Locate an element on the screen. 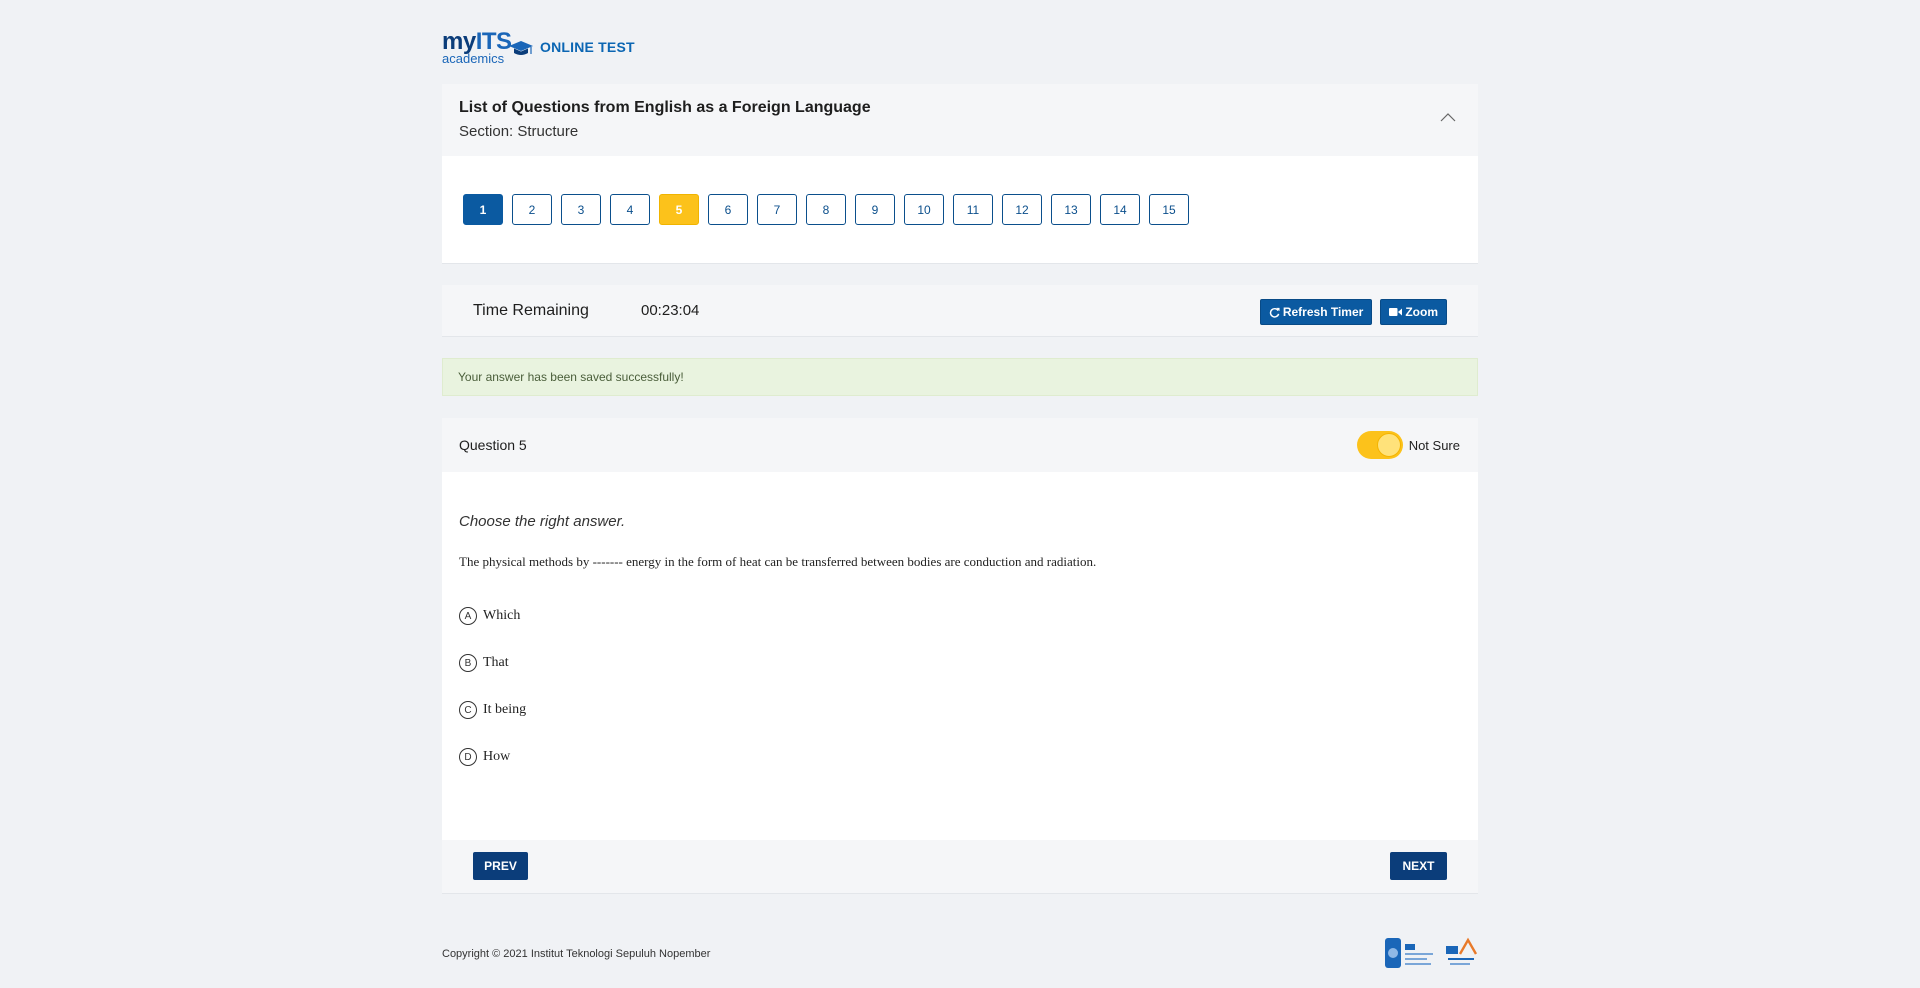  not-sure-toggle: Not Sure is located at coordinates (1408, 445).